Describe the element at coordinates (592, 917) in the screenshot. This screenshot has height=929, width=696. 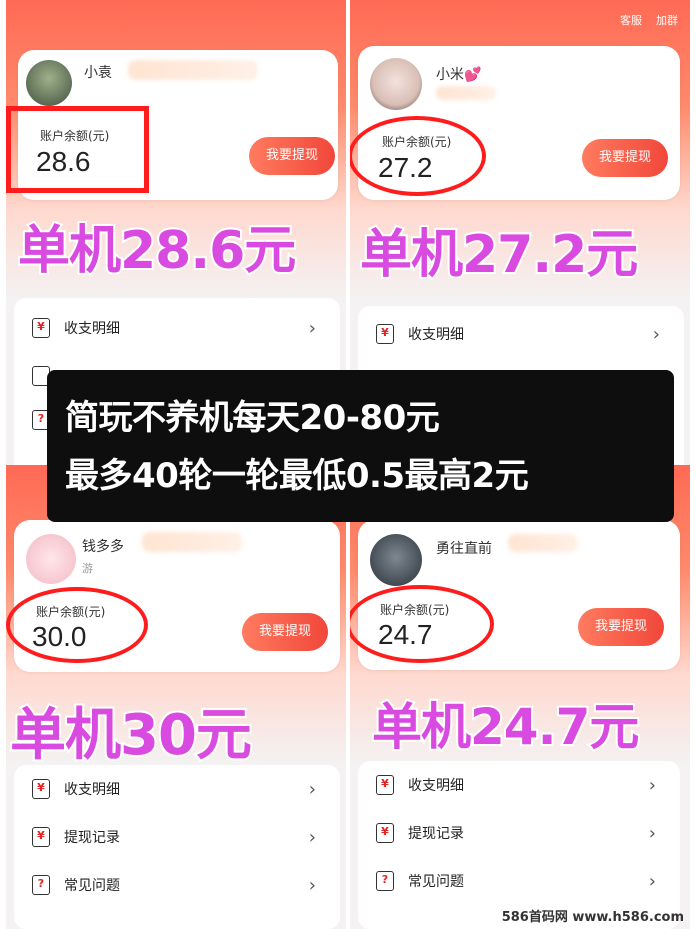
I see `site-watermark: 586首码网 www.h586.com` at that location.